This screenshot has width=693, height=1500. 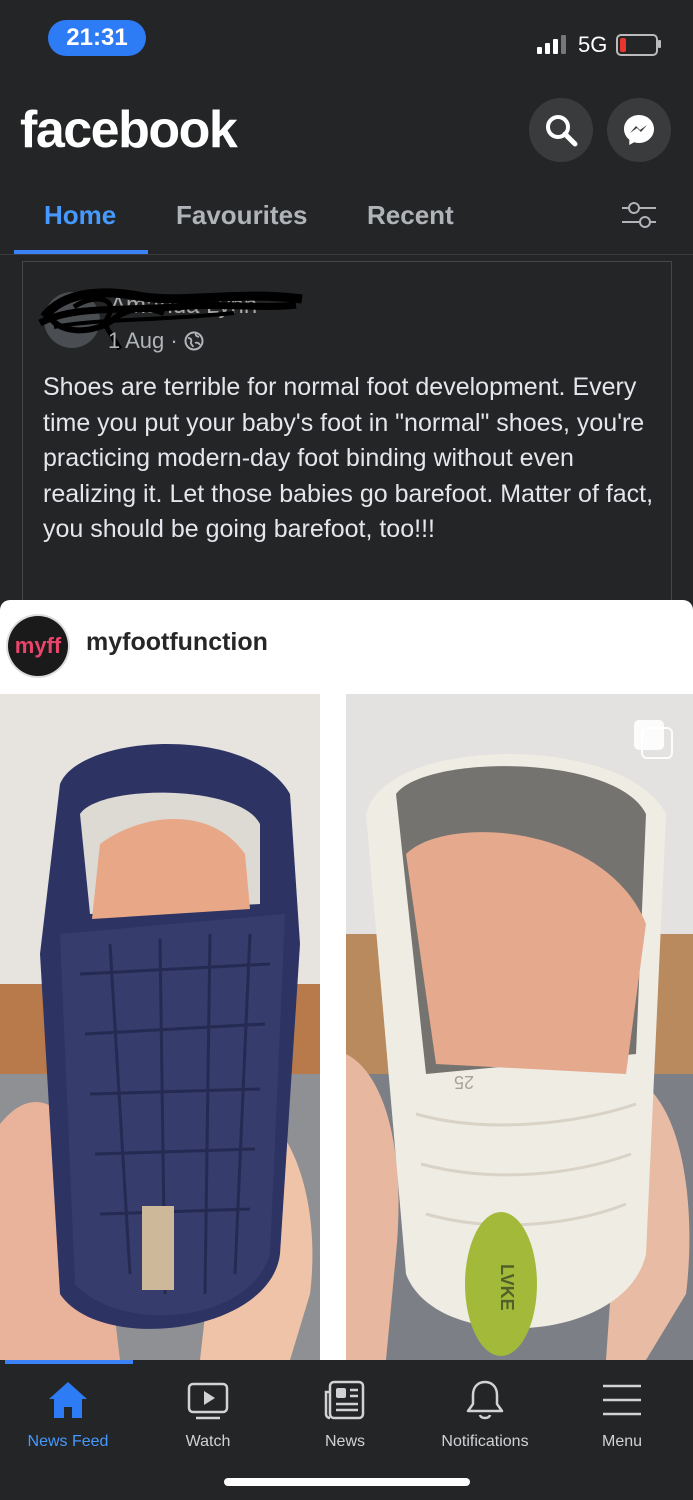 What do you see at coordinates (346, 254) in the screenshot?
I see `tabs-divider` at bounding box center [346, 254].